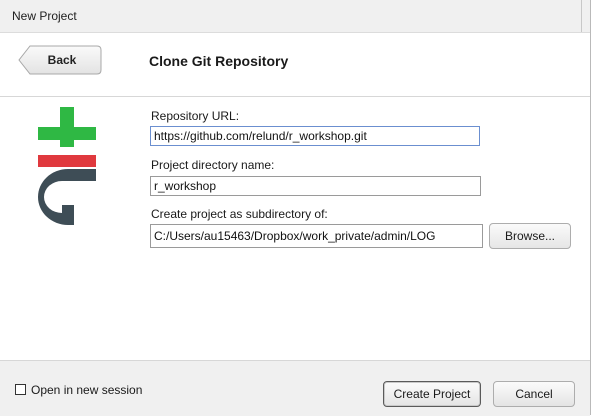  I want to click on dir-name-input, so click(315, 186).